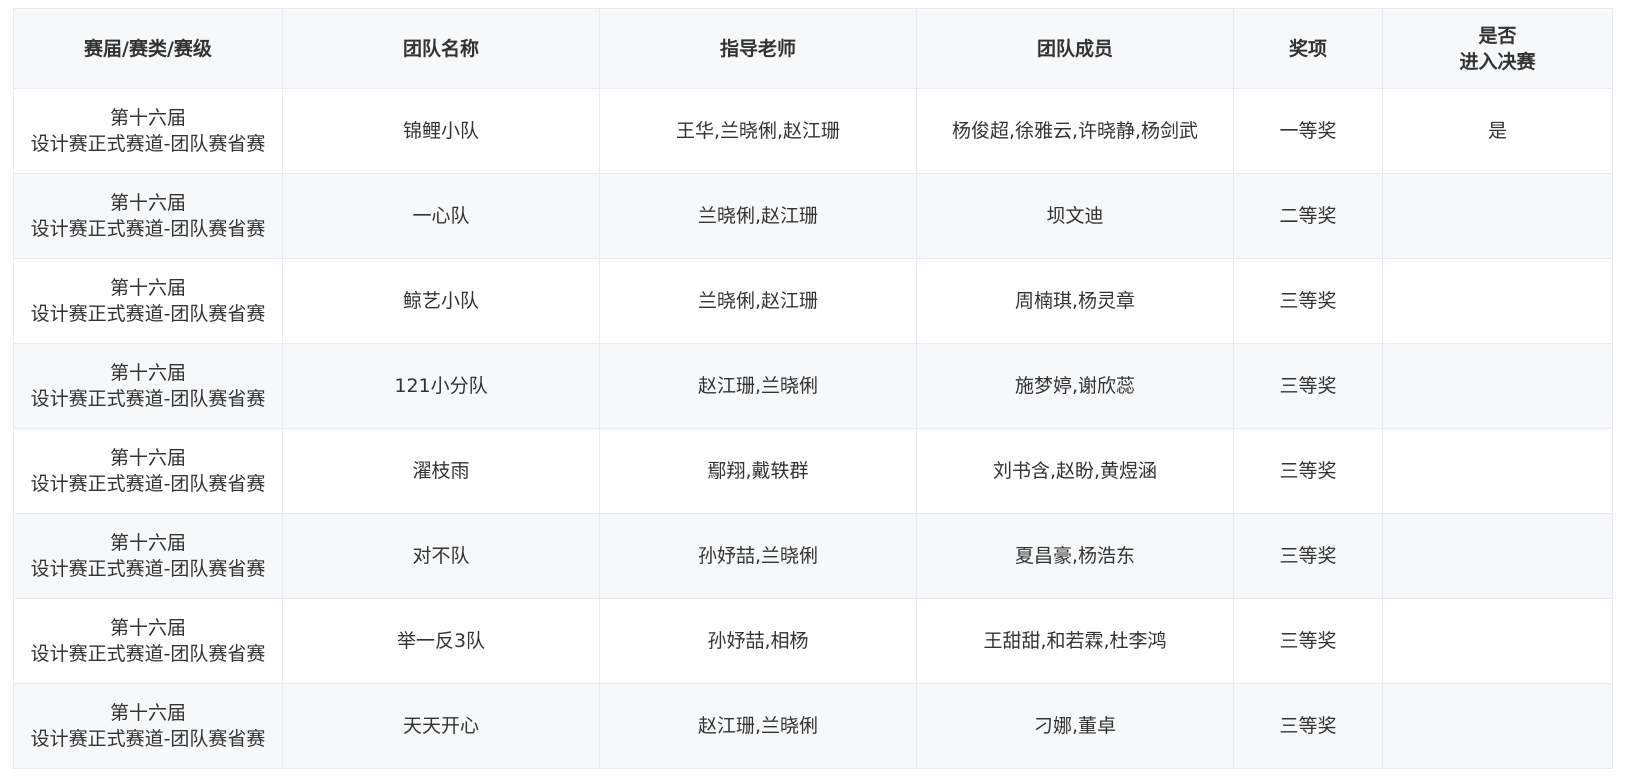 This screenshot has height=778, width=1625. Describe the element at coordinates (1075, 386) in the screenshot. I see `cell-members: 施梦婷,谢欣蕊` at that location.